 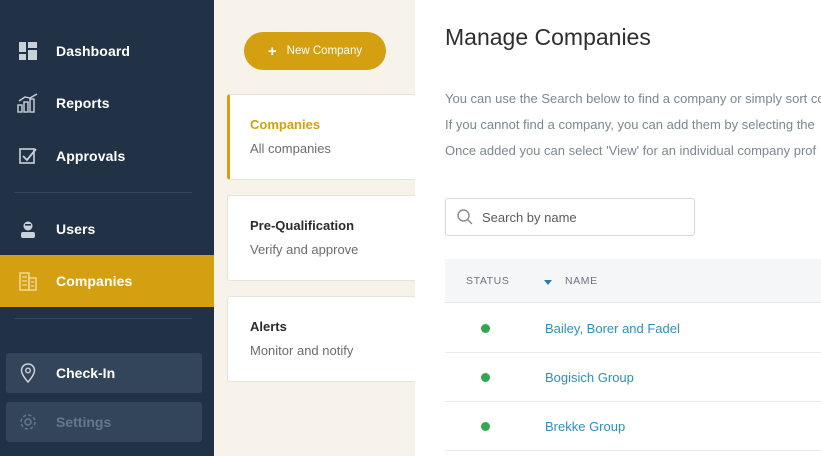 I want to click on sidebar-item-reports: Reports, so click(x=107, y=103).